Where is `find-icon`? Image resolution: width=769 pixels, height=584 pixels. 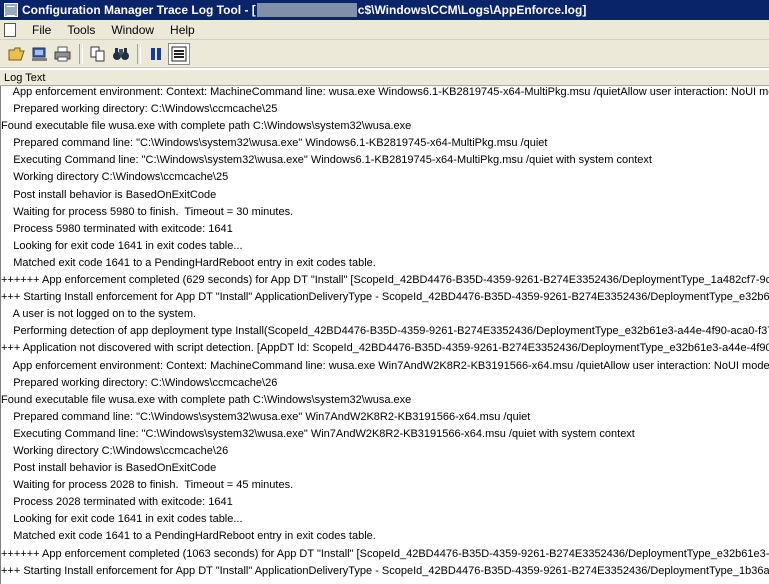
find-icon is located at coordinates (121, 54).